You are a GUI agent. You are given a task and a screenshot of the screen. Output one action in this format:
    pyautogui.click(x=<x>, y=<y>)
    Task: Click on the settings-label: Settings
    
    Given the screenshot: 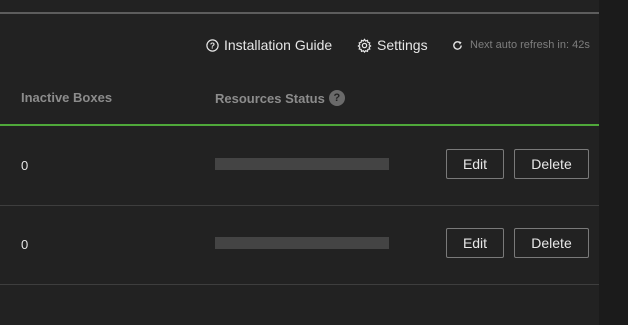 What is the action you would take?
    pyautogui.click(x=402, y=45)
    